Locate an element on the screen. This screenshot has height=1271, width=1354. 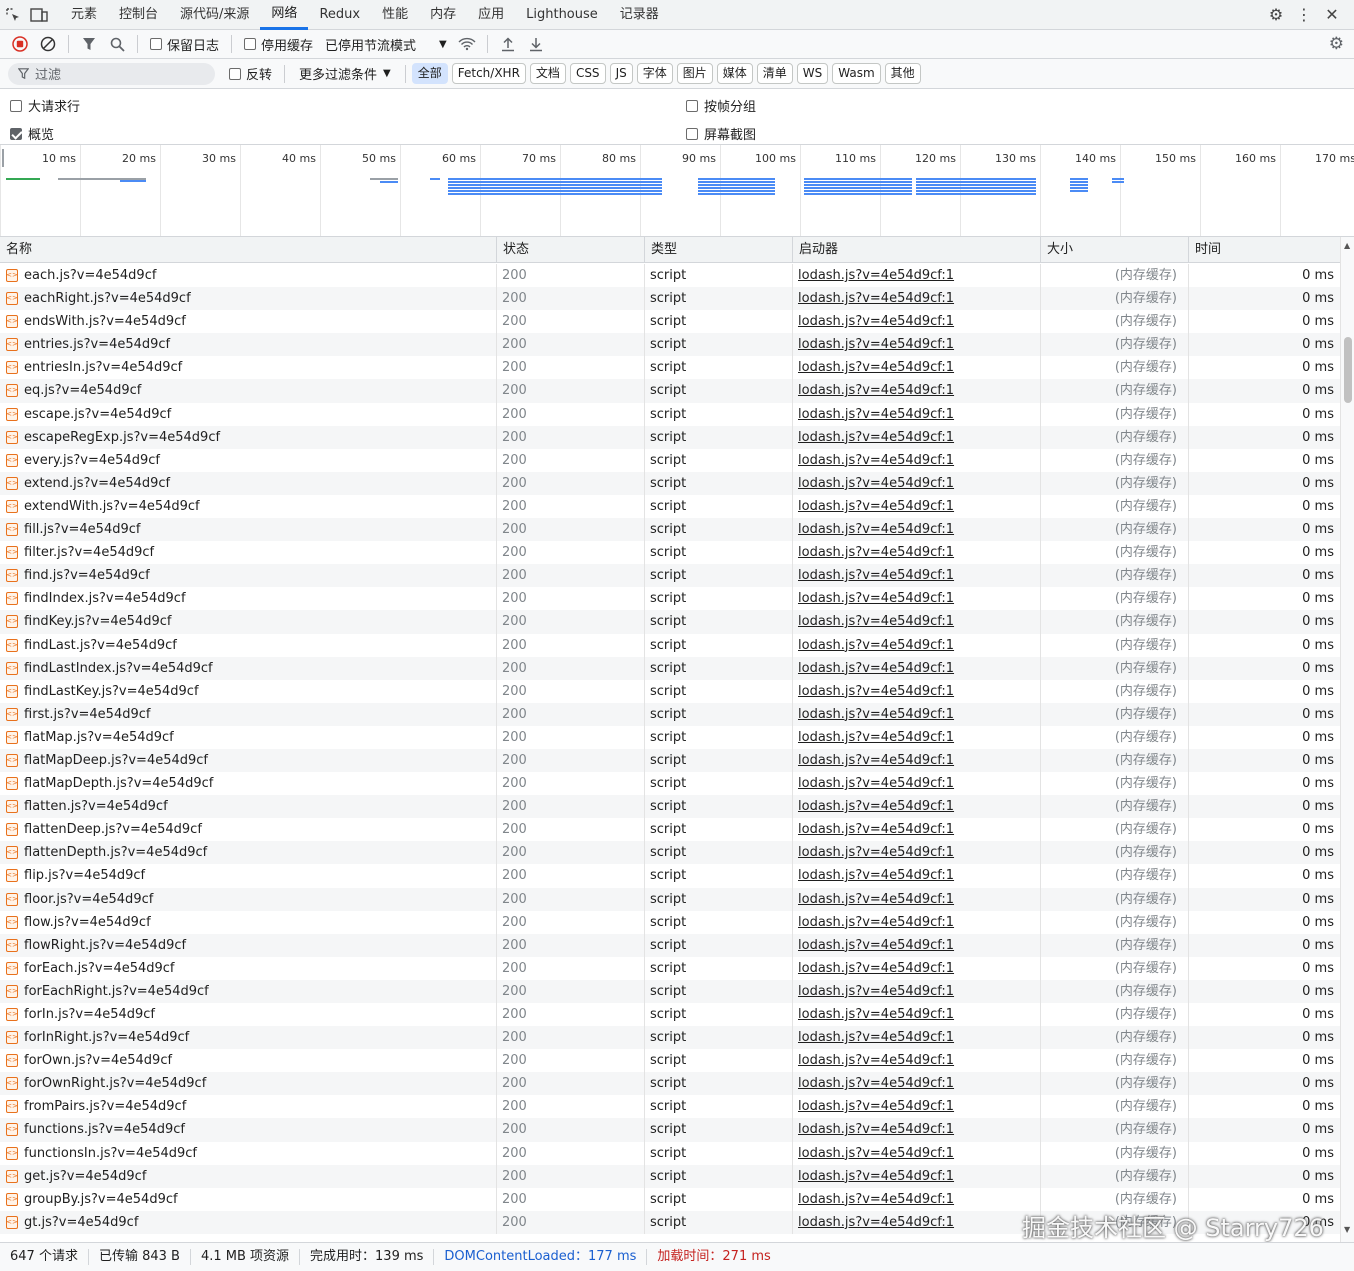
export-har-download-icon is located at coordinates (536, 44).